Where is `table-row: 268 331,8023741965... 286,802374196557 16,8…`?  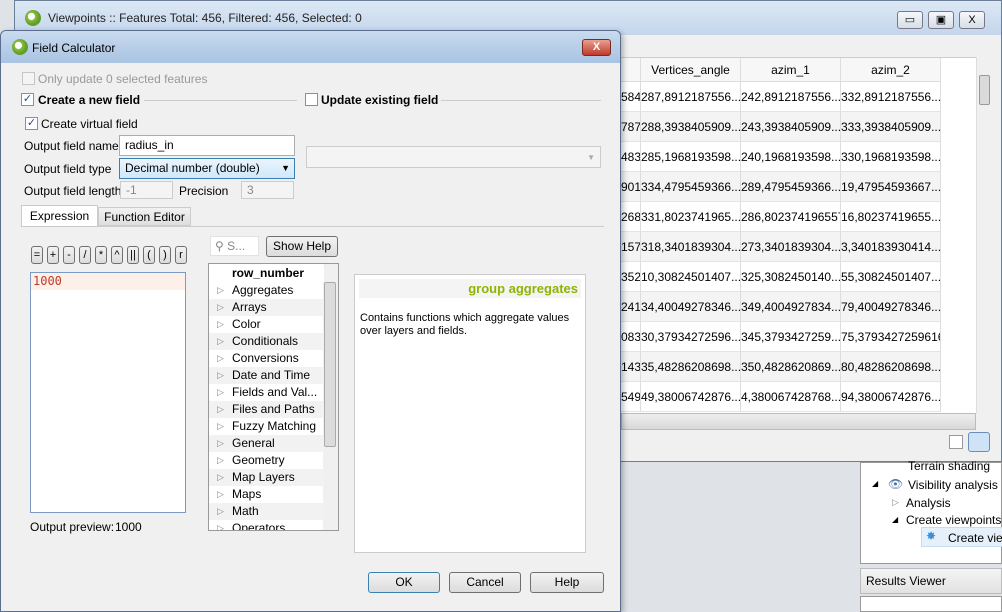 table-row: 268 331,8023741965... 286,802374196557 16,8… is located at coordinates (781, 217).